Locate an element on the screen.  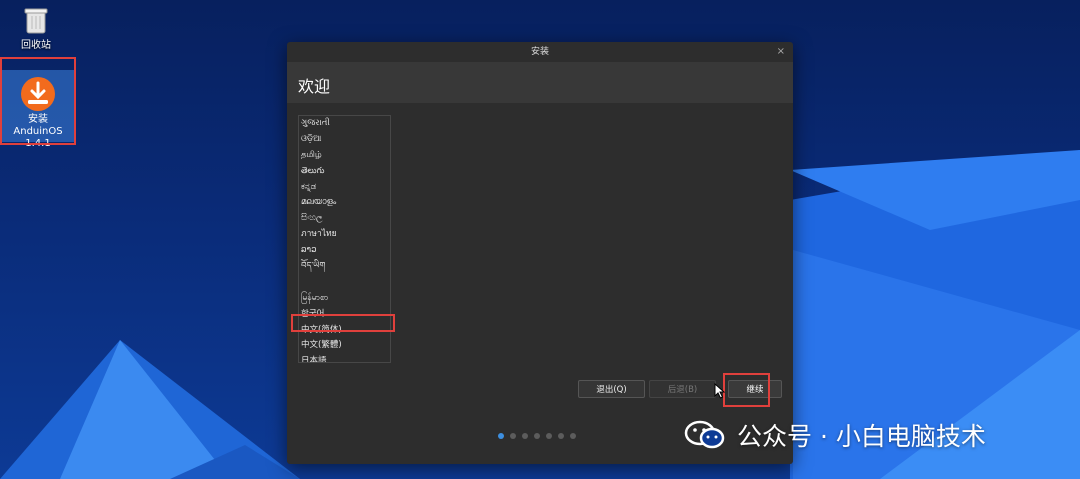
trash-desktop-icon: 回收站 is located at coordinates (36, 28).